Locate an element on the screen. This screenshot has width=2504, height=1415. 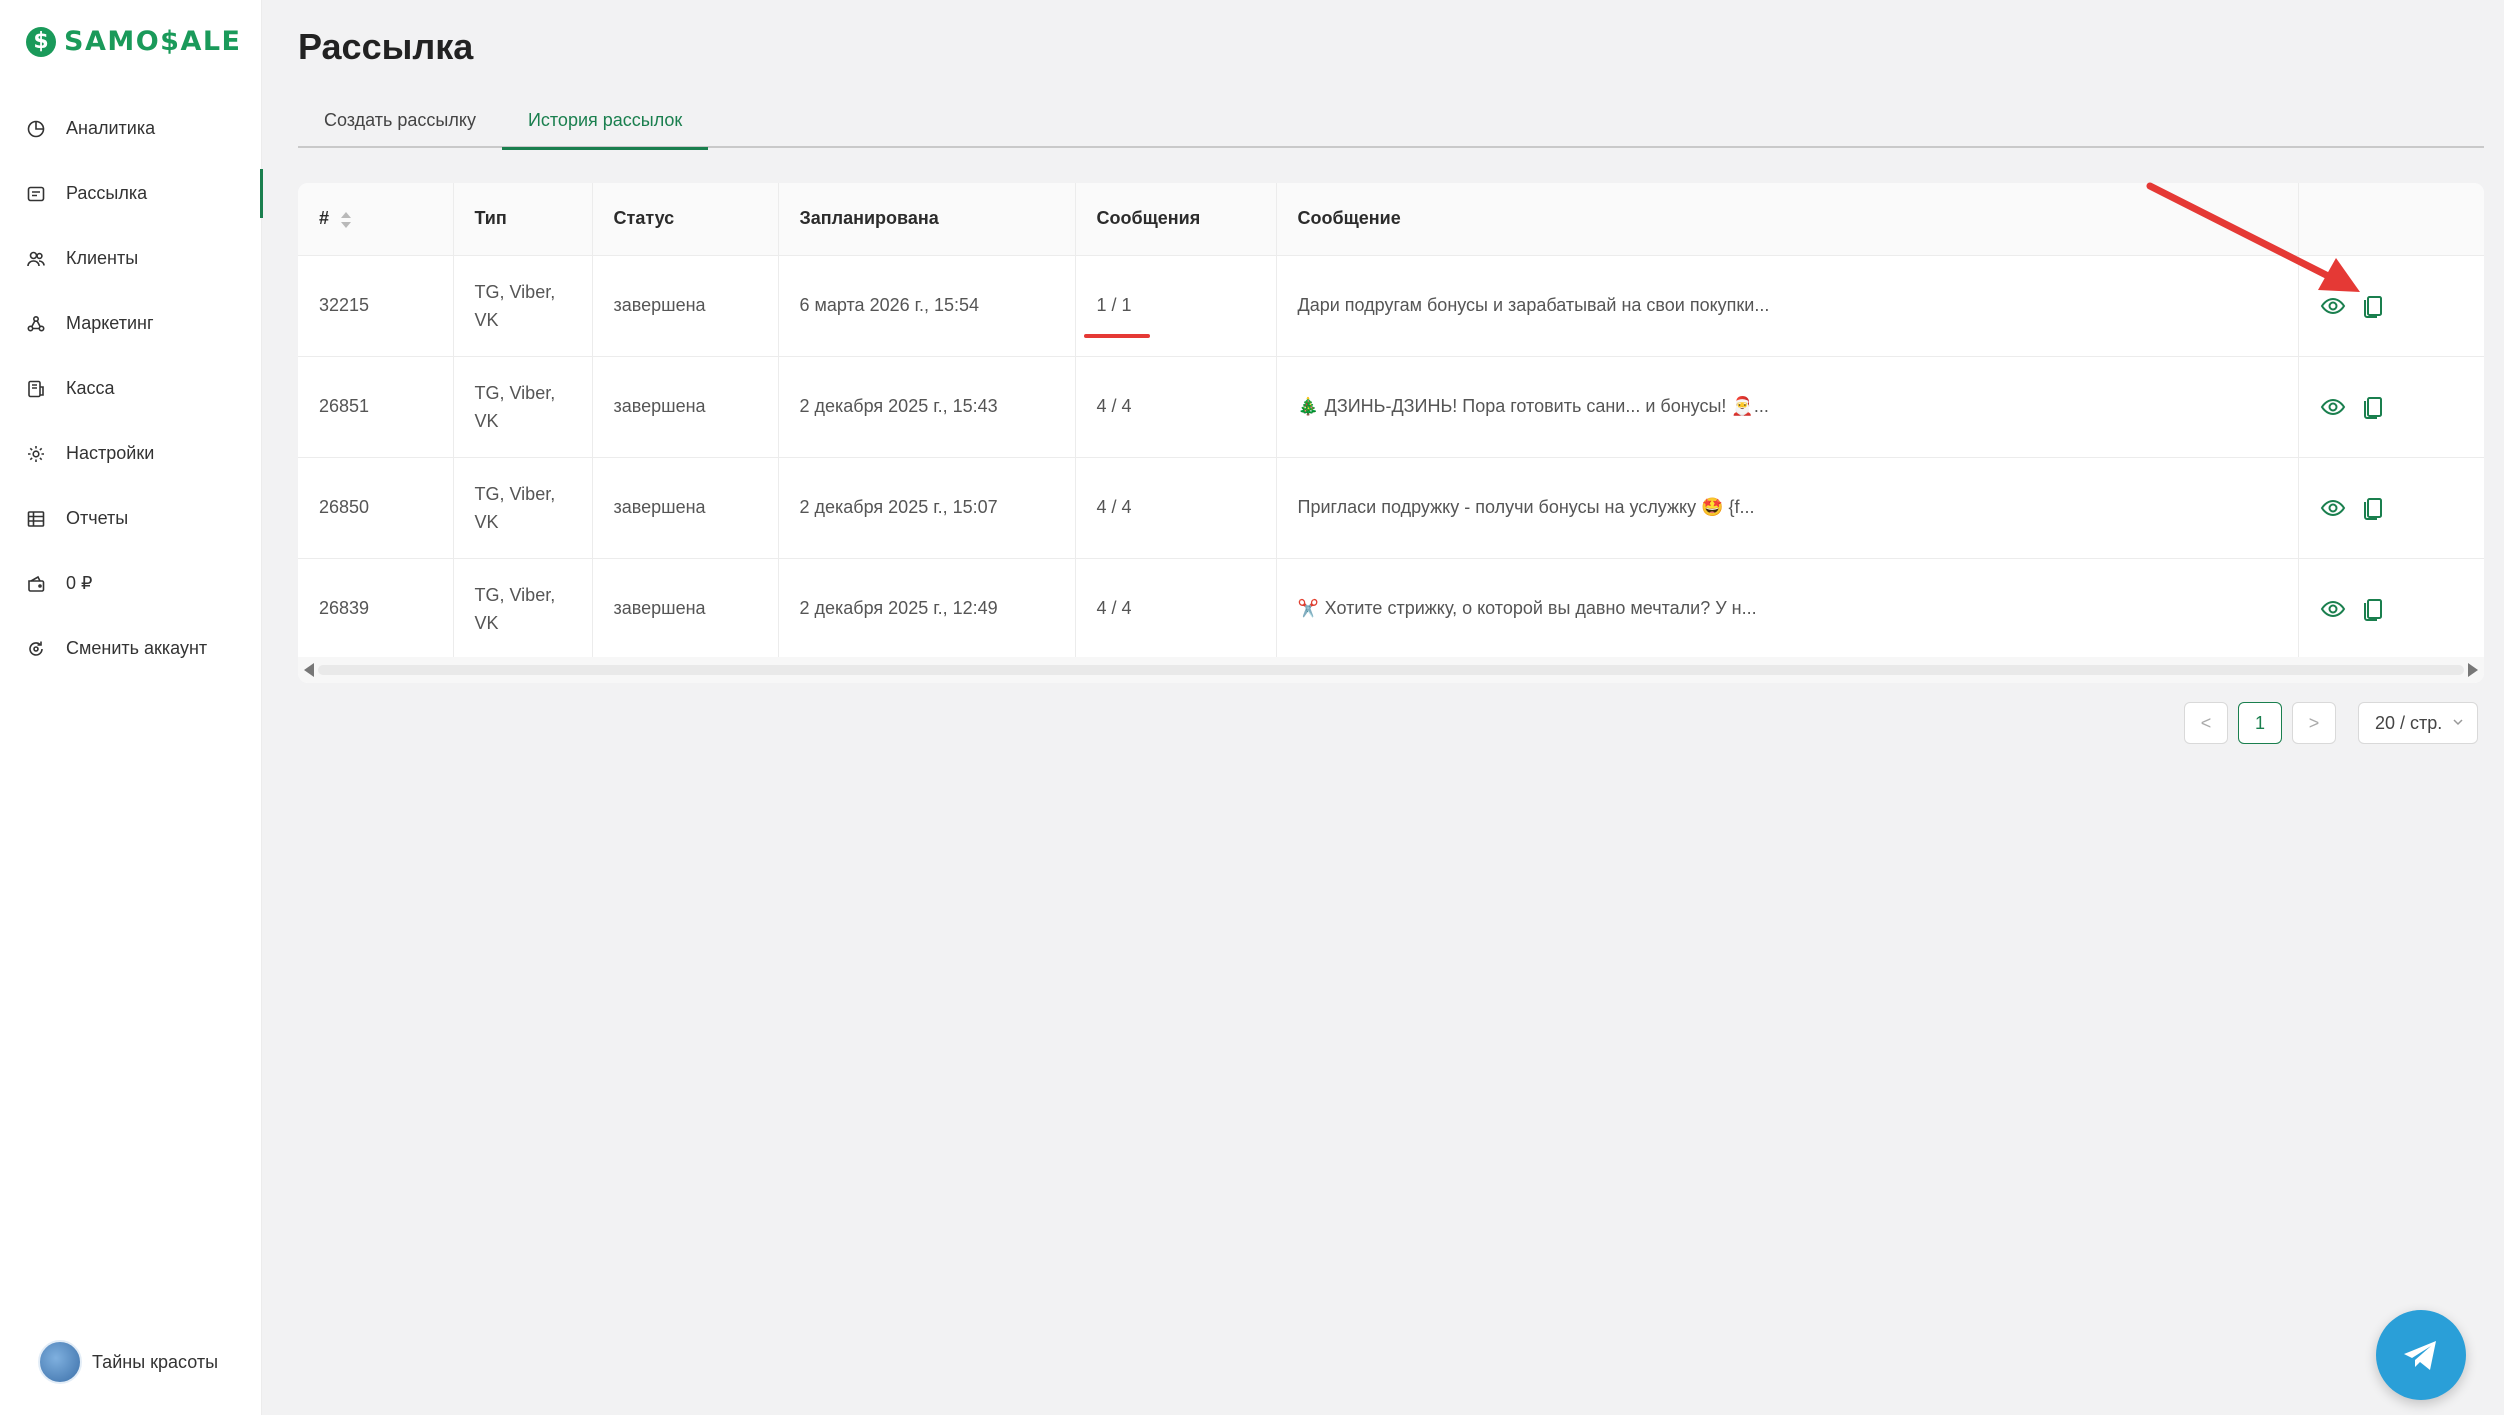
chevron-down-icon is located at coordinates (2458, 723).